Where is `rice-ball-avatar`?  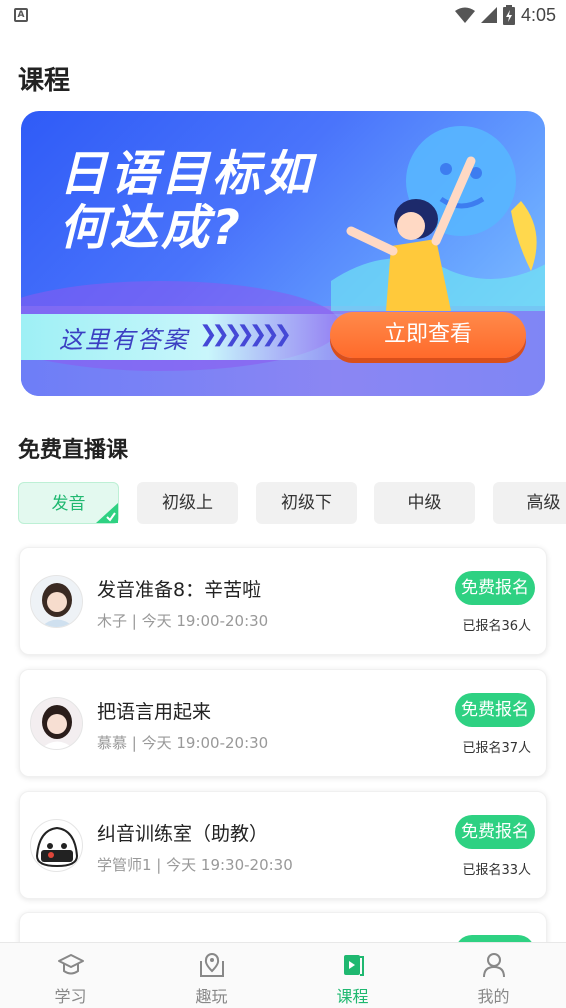 rice-ball-avatar is located at coordinates (56, 845).